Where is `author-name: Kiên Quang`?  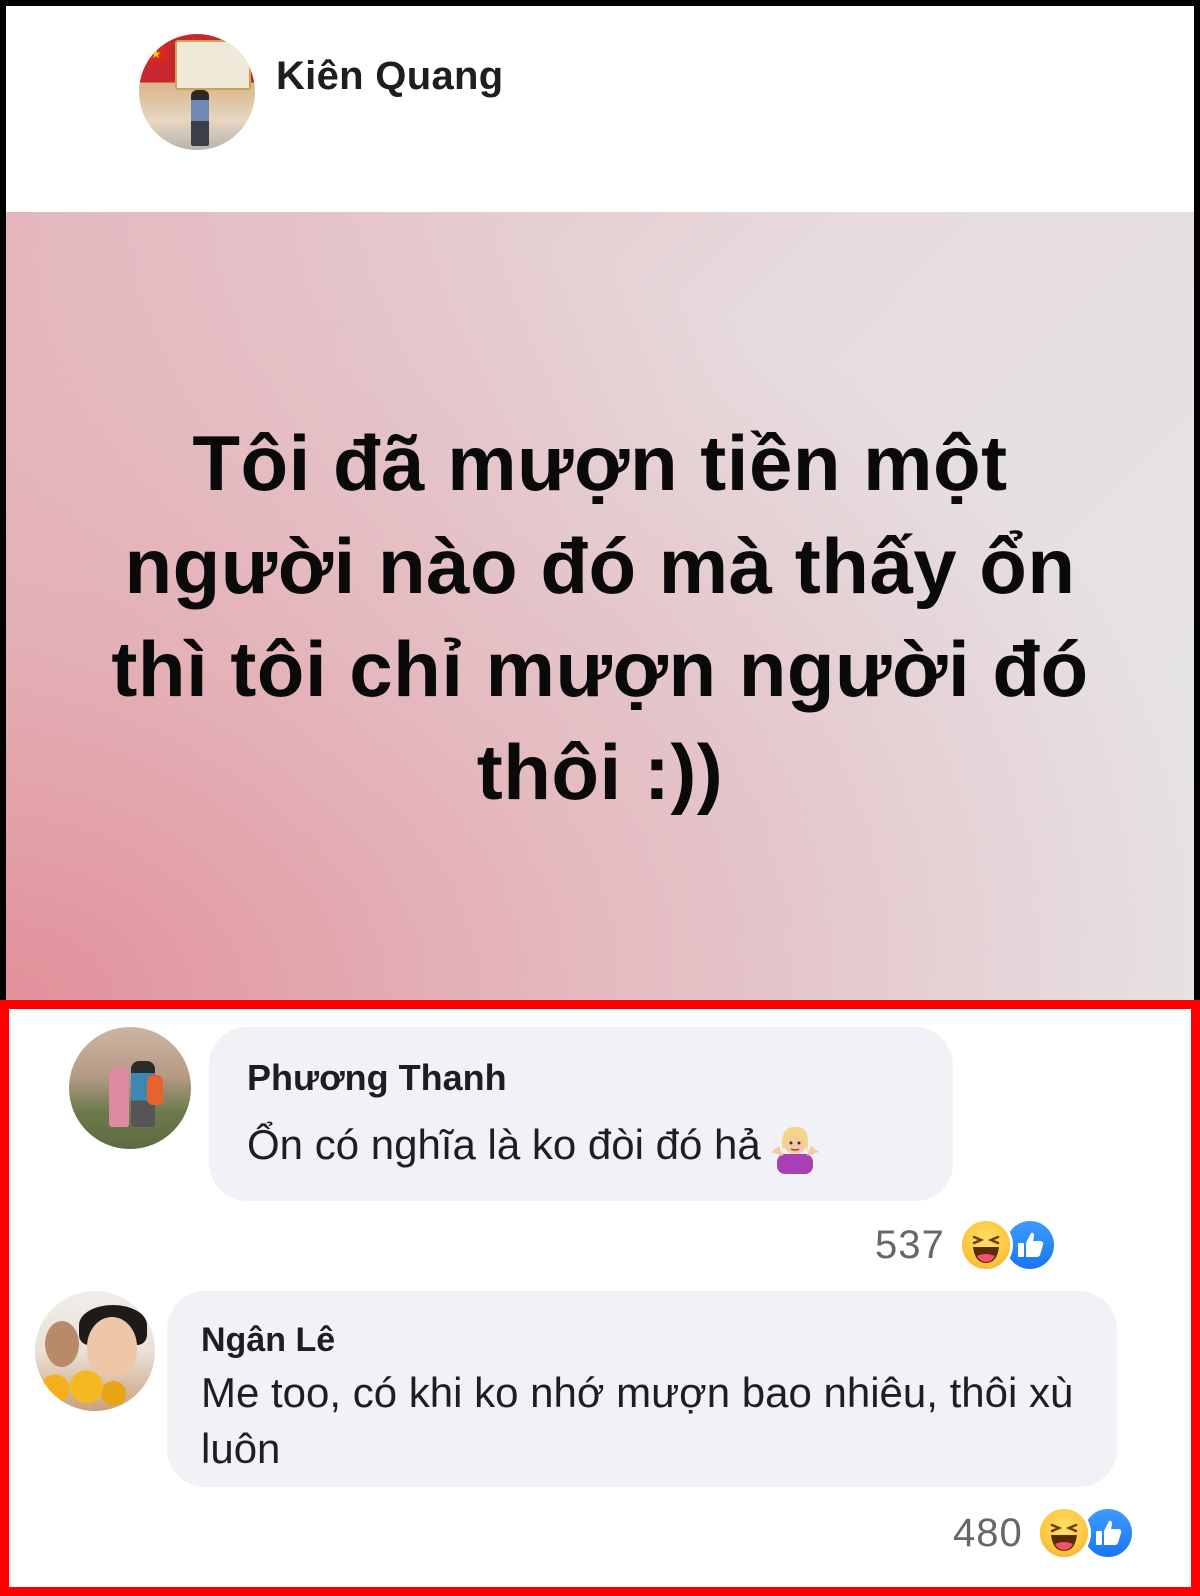 author-name: Kiên Quang is located at coordinates (389, 76).